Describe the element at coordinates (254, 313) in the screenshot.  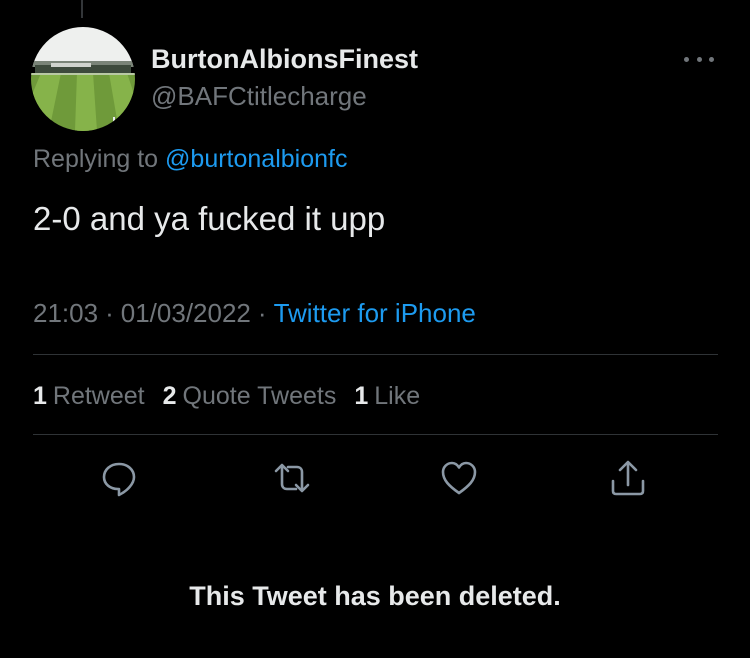
I see `tweet-metadata: 21:03 · 01/03/2022 · Twitter for iPhone` at that location.